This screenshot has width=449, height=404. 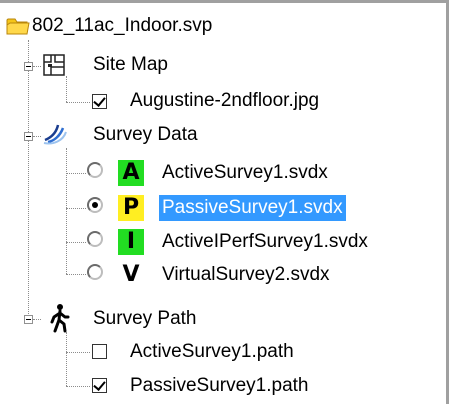 I want to click on path-file-label: ActiveSurvey1.path, so click(x=212, y=351).